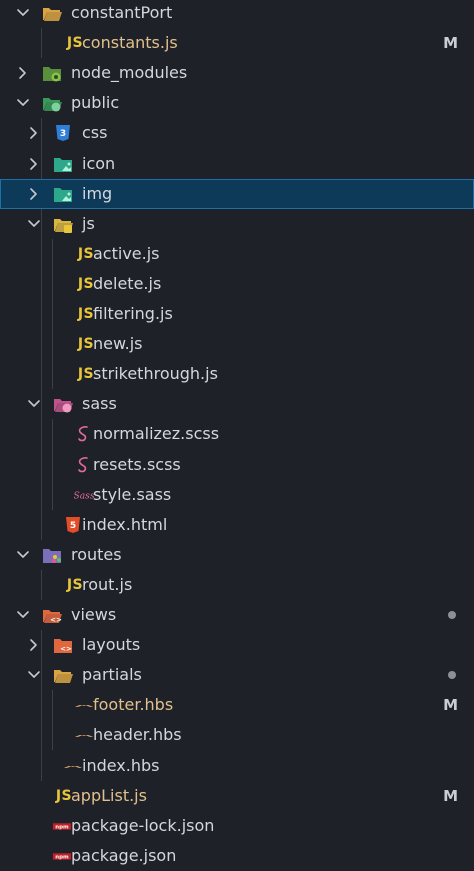 This screenshot has height=871, width=474. I want to click on item-label: constantPort, so click(122, 12).